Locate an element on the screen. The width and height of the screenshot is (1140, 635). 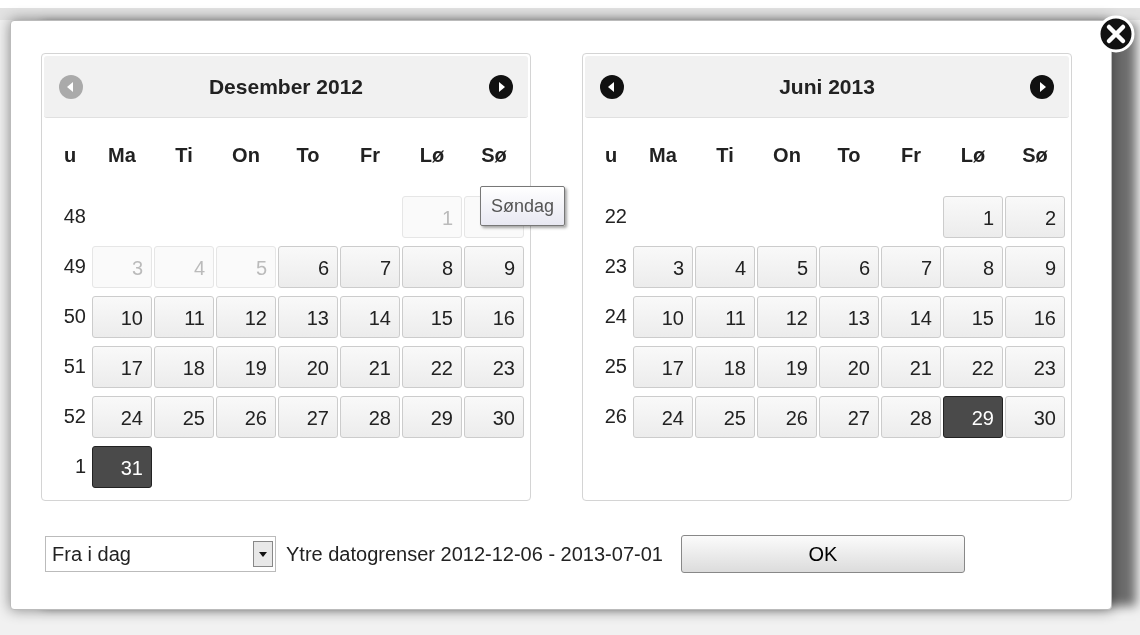
date-limits-text: Ytre datogrenser 2012-12-06 - 2013-07-01 is located at coordinates (474, 554).